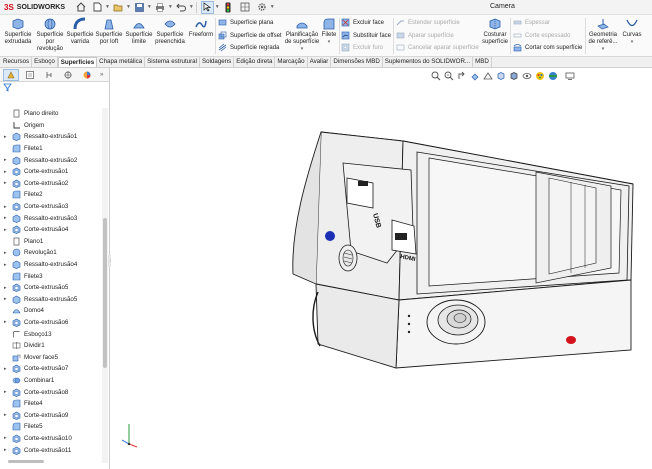  I want to click on tree-item: ▸ Corte-extrusão8, so click(52, 392).